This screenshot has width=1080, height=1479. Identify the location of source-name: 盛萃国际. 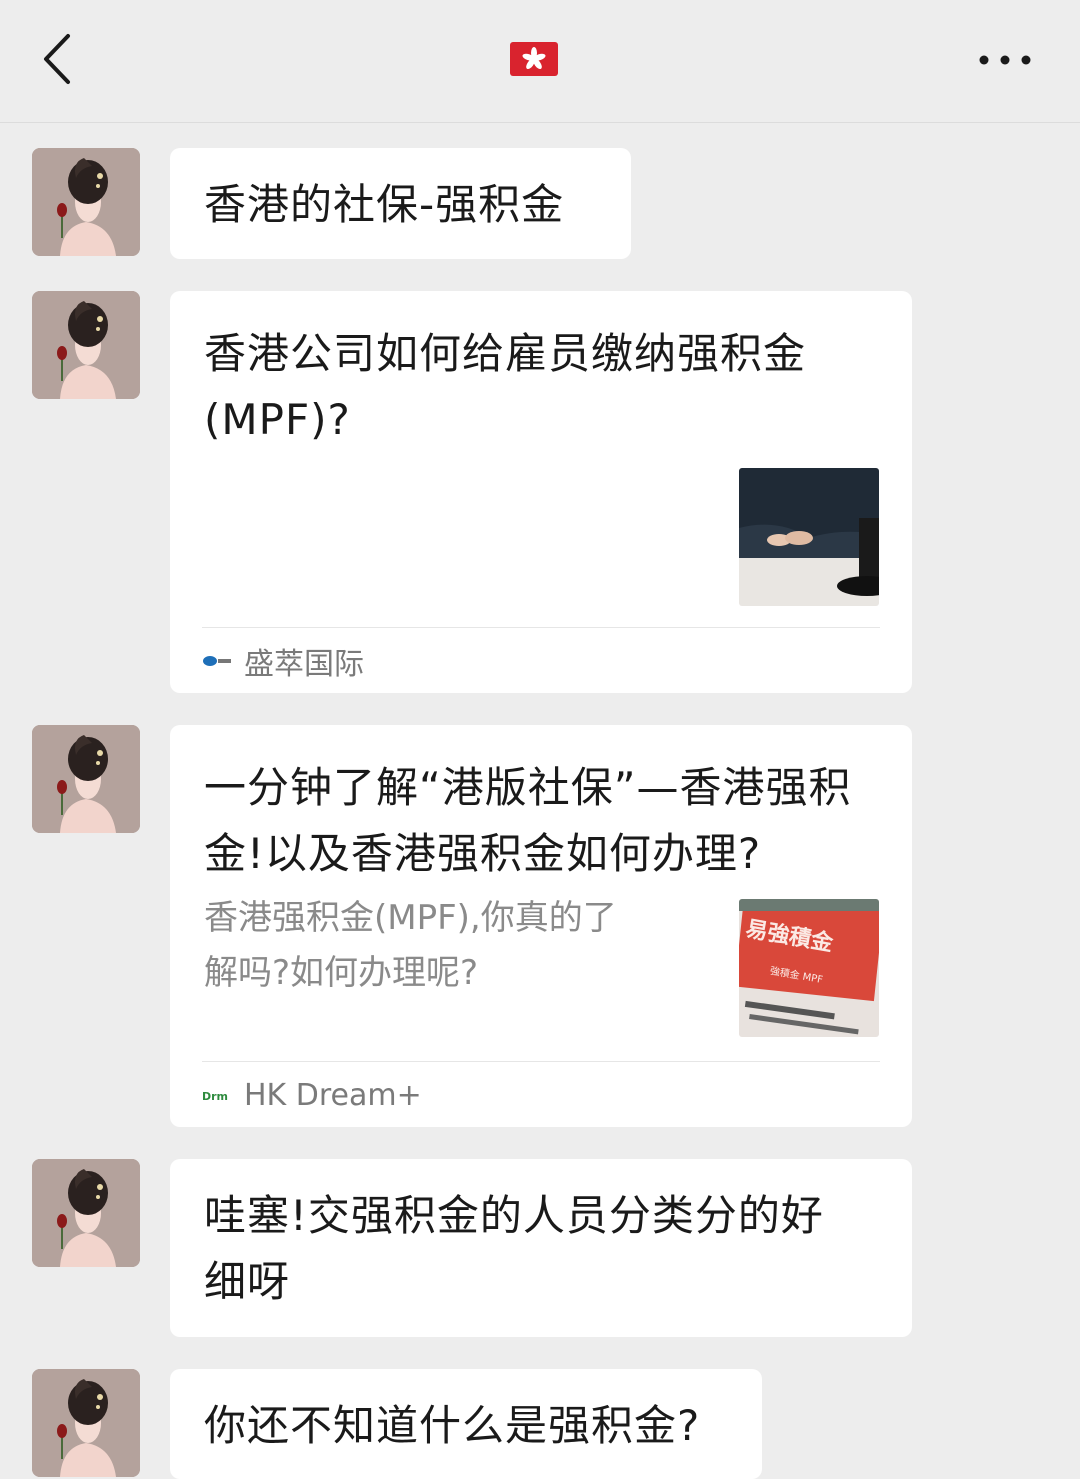
(304, 664).